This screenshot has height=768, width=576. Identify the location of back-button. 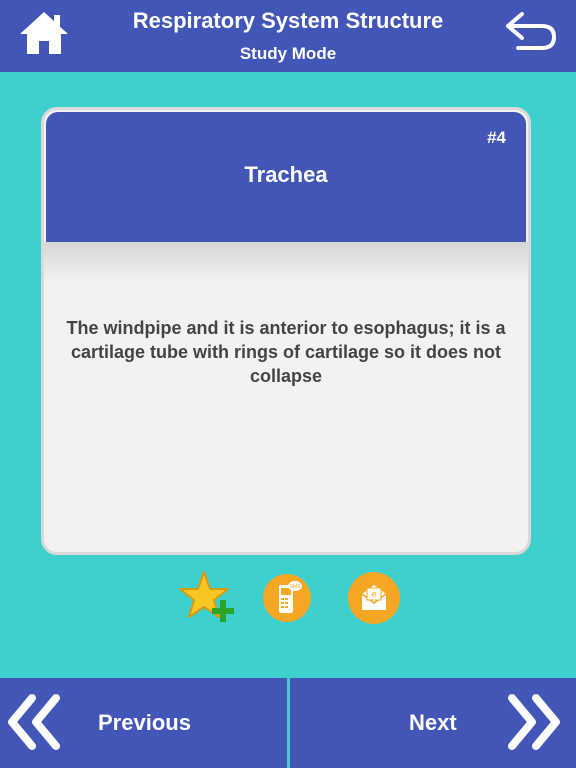
(531, 33).